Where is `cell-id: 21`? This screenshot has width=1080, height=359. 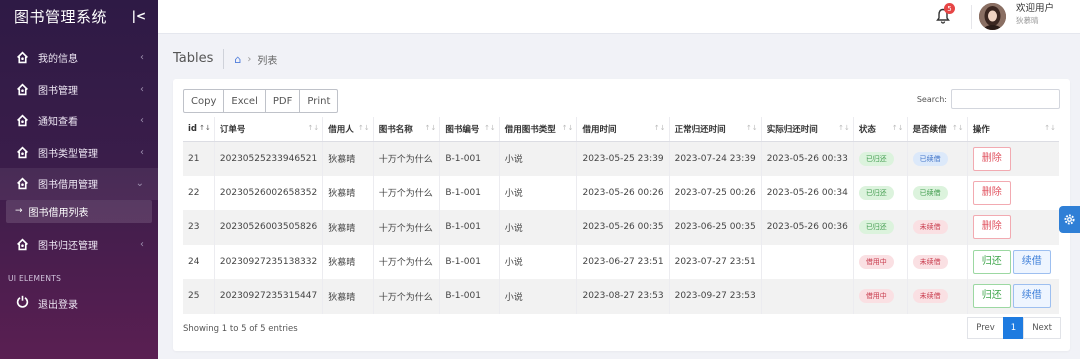 cell-id: 21 is located at coordinates (199, 158).